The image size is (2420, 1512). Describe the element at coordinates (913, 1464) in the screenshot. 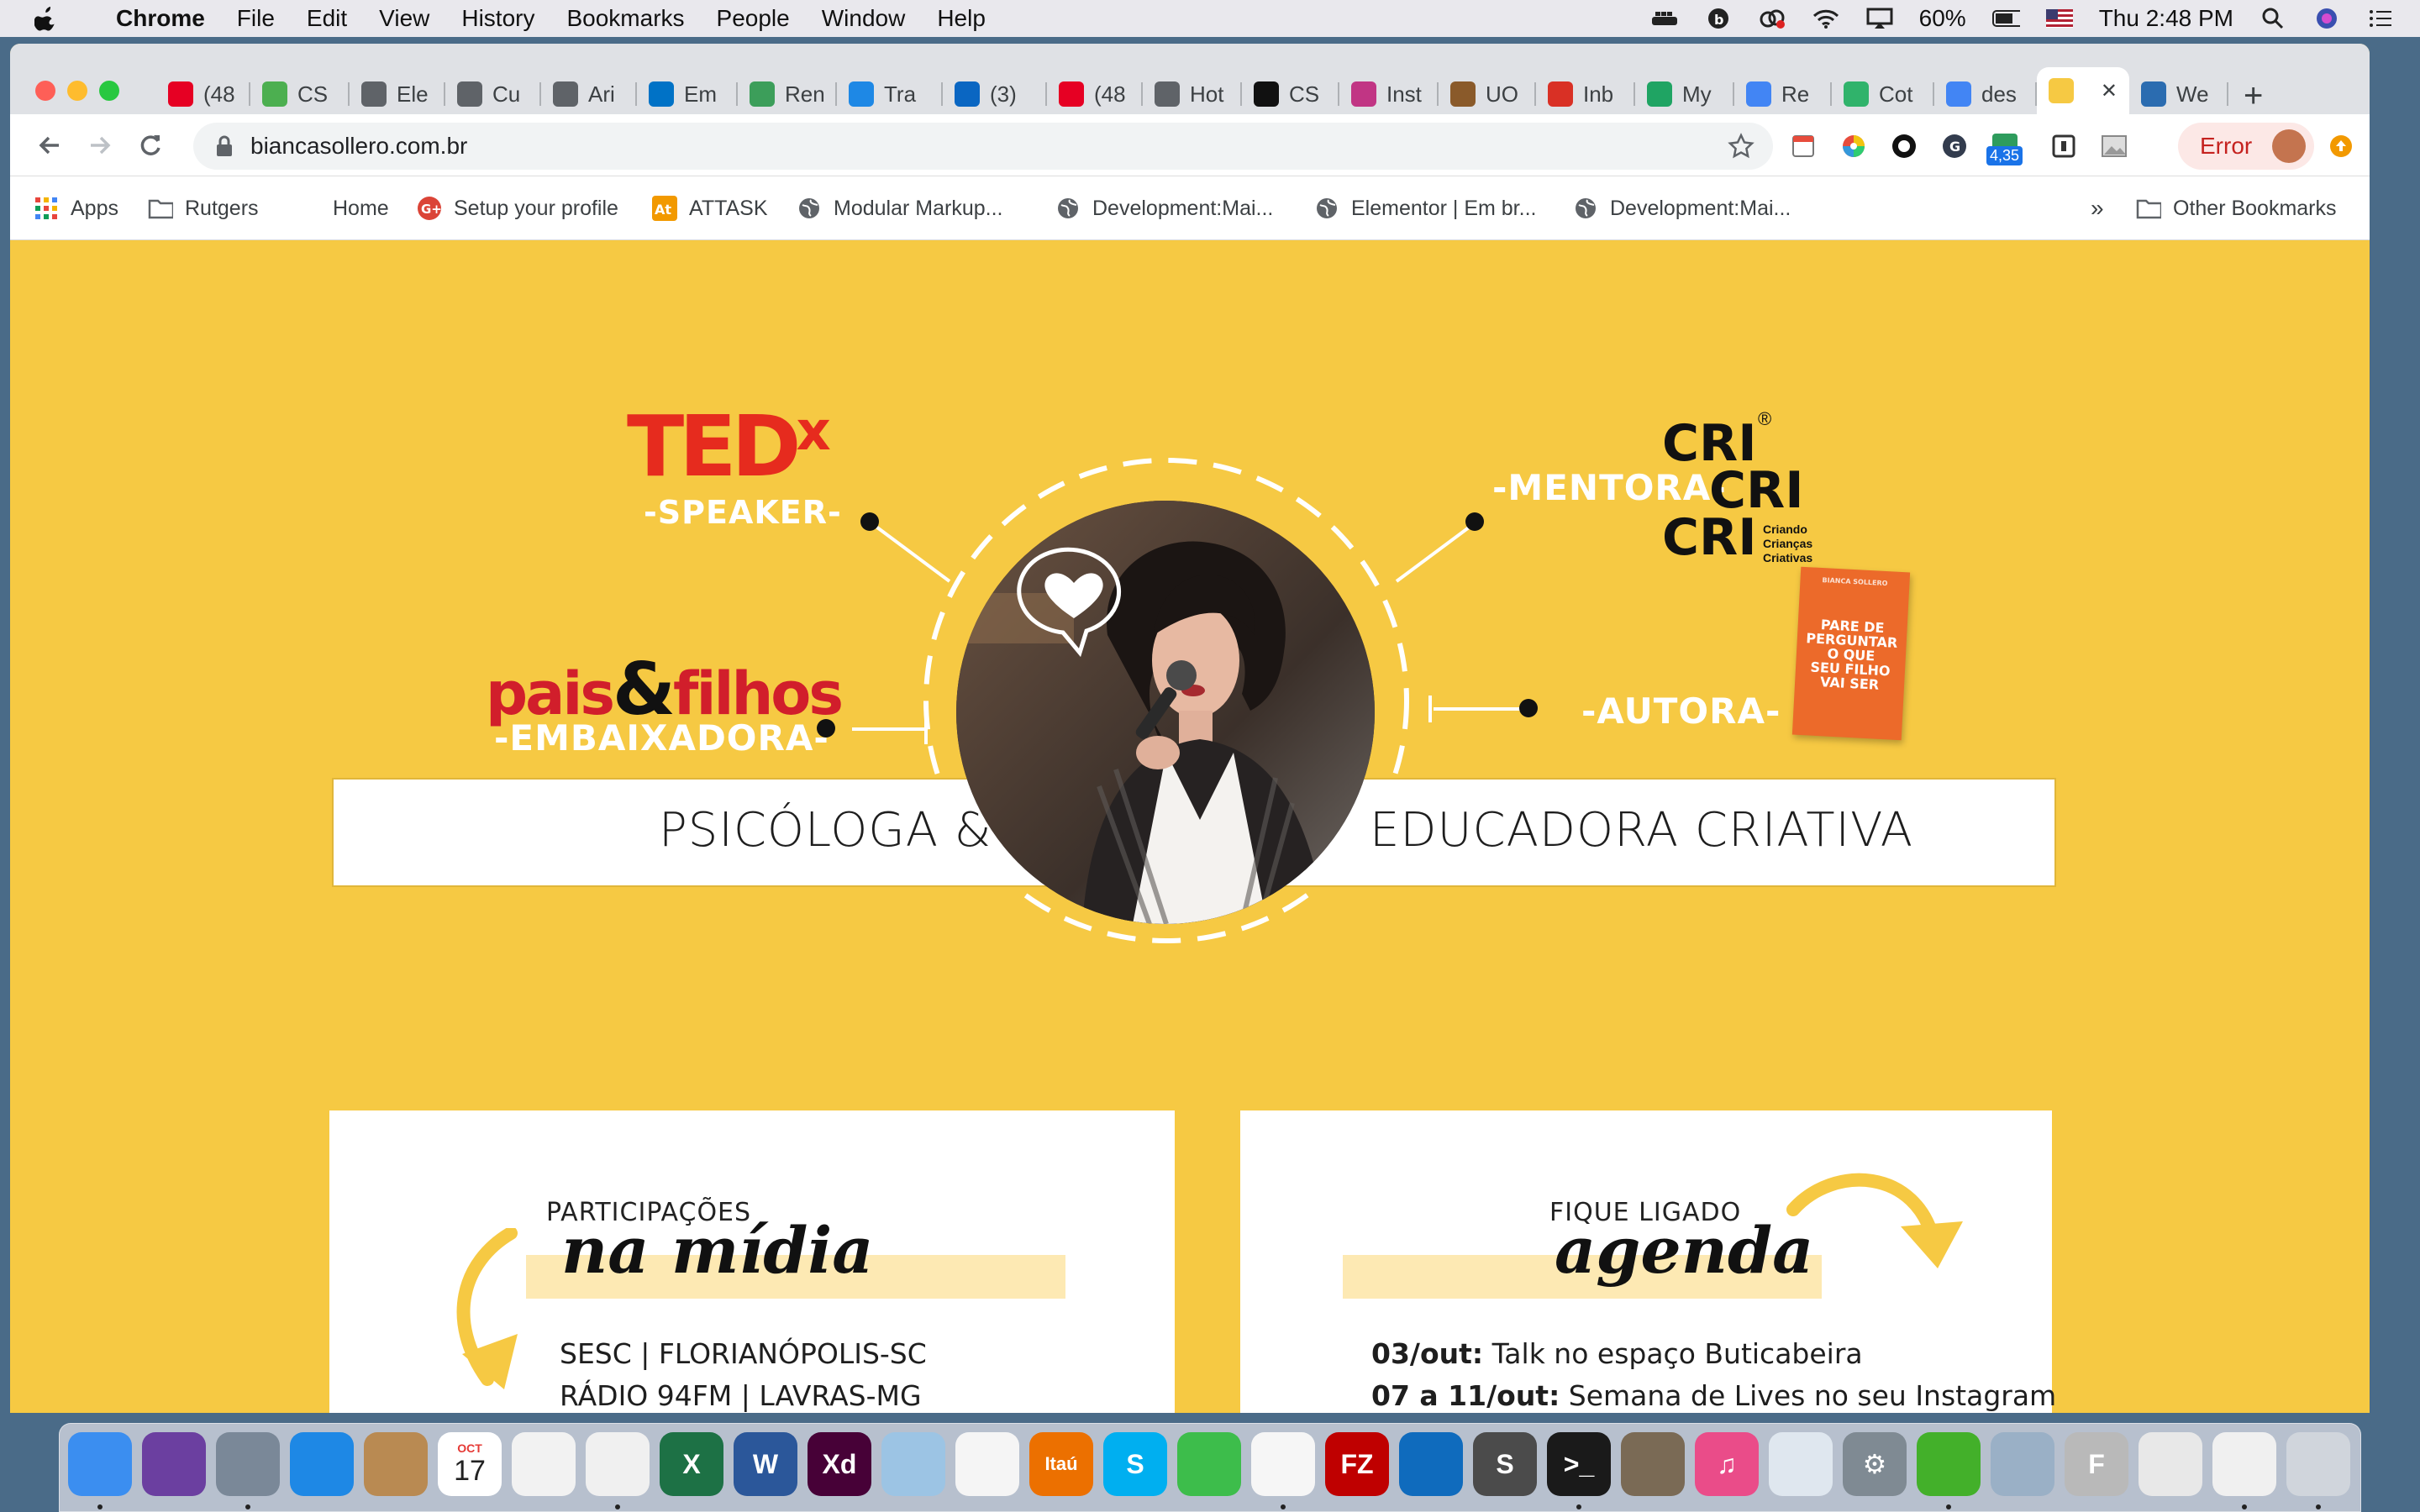

I see `preview-icon` at that location.